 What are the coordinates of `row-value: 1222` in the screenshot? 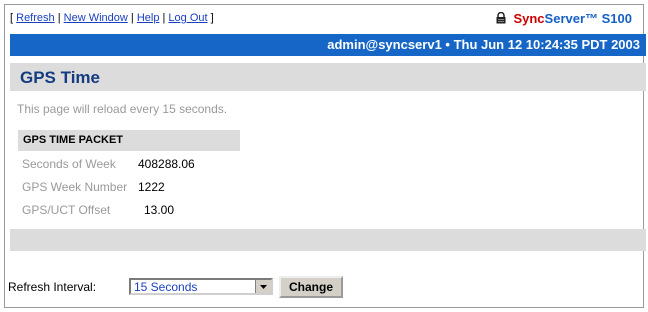 It's located at (151, 187).